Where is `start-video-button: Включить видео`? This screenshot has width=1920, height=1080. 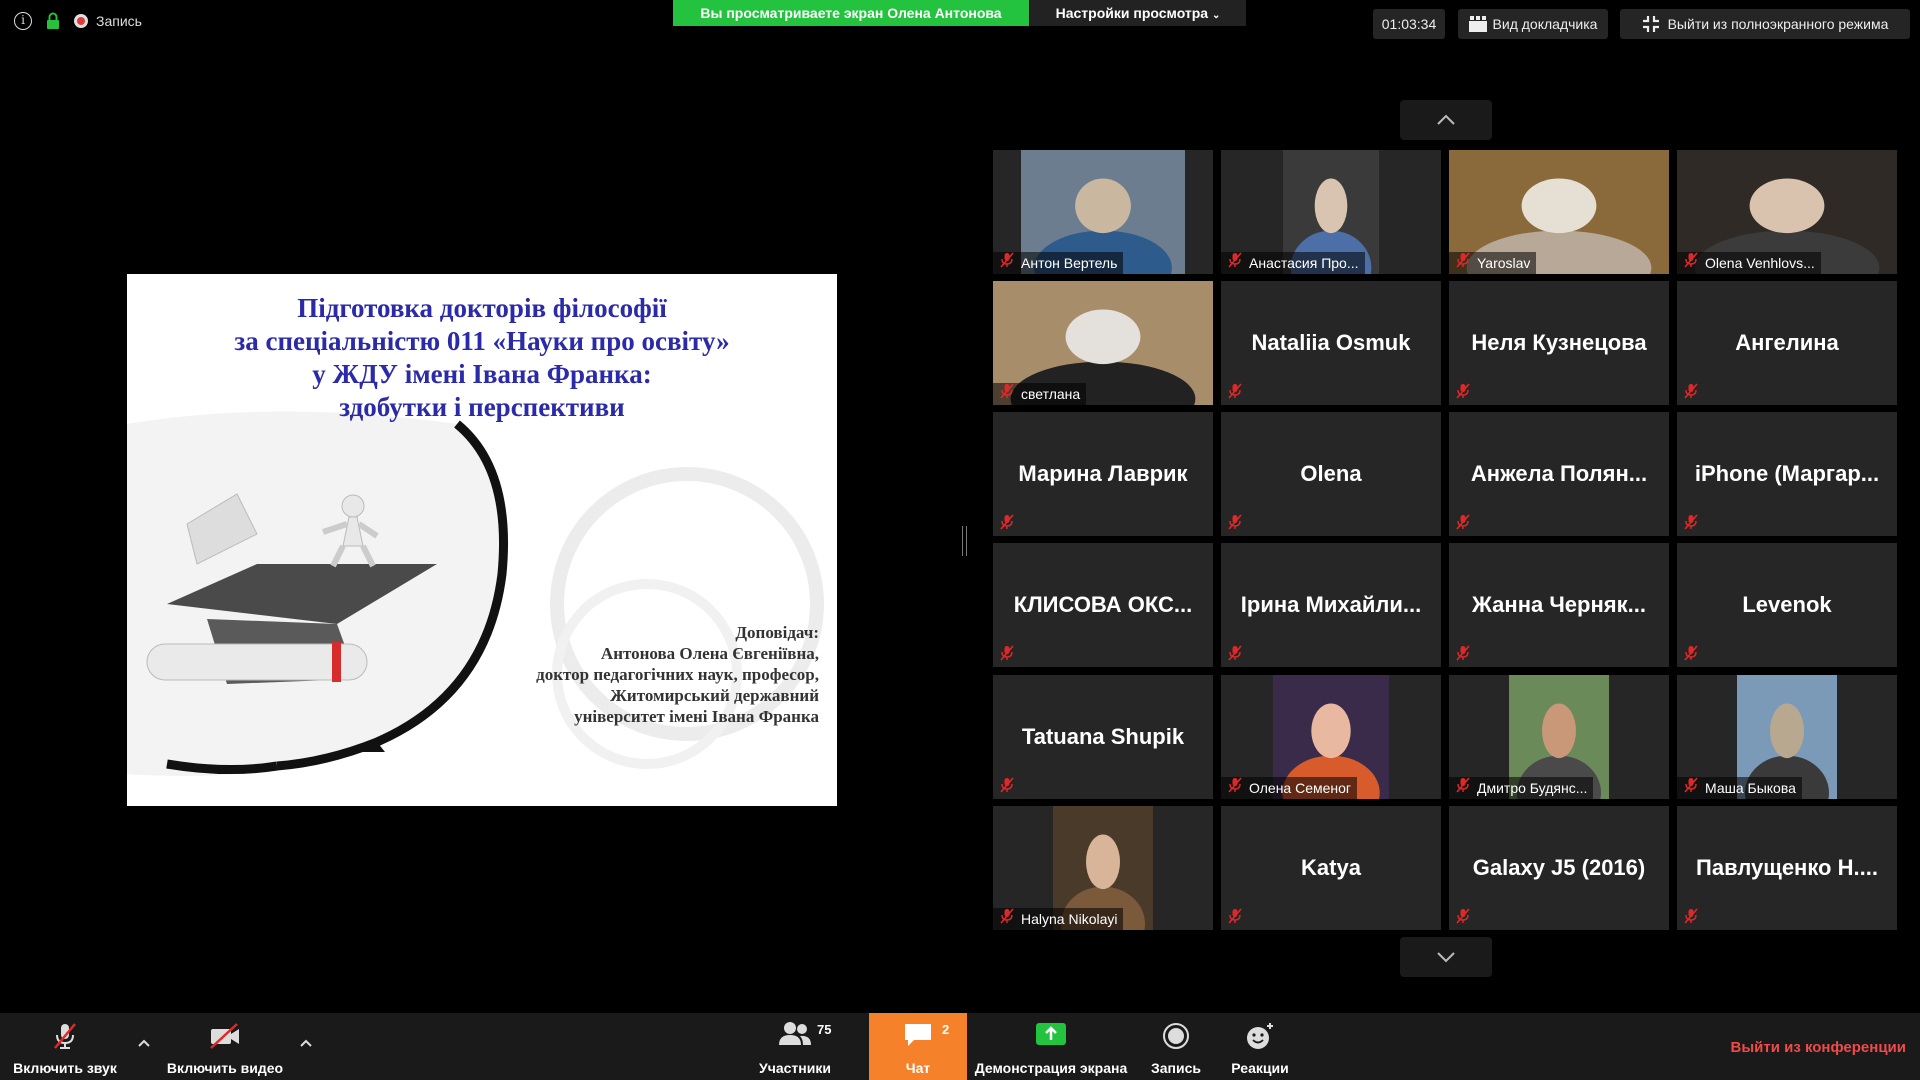
start-video-button: Включить видео is located at coordinates (225, 1046).